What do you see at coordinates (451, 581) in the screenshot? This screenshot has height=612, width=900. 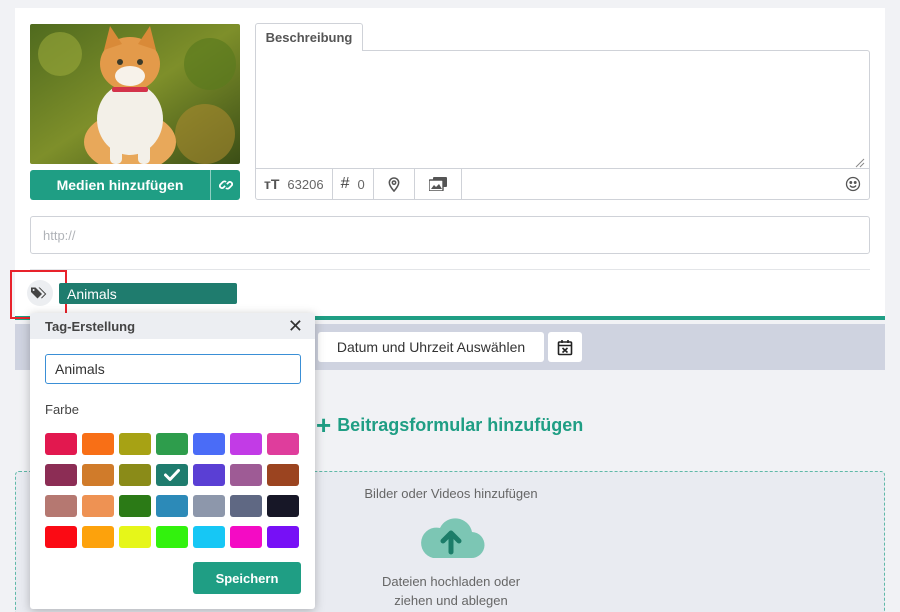 I see `dropzone-line-1: Dateien hochladen oder` at bounding box center [451, 581].